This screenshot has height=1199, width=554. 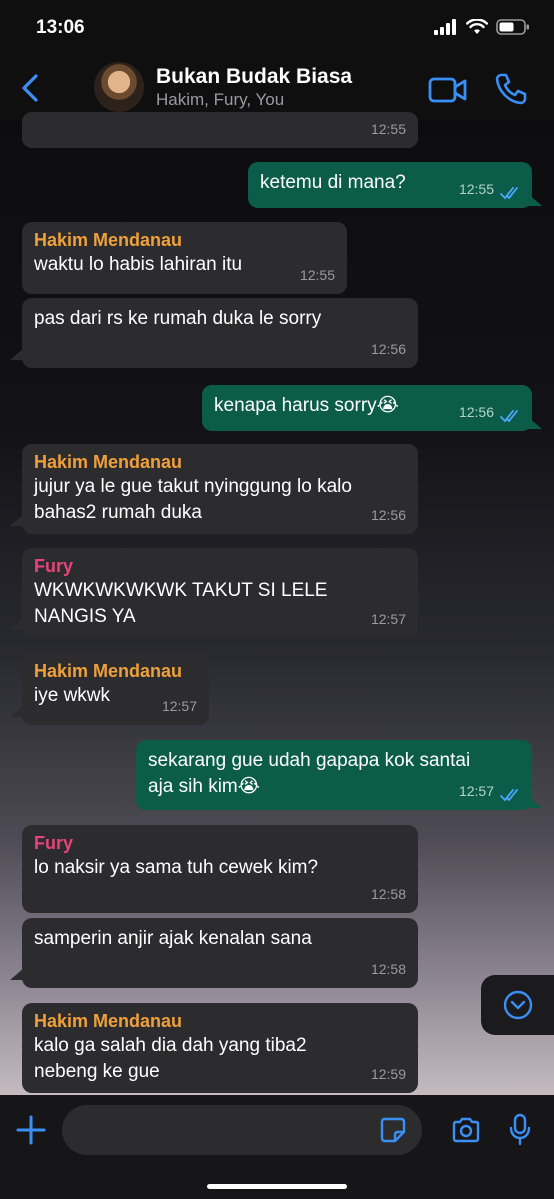 What do you see at coordinates (176, 867) in the screenshot?
I see `message-text: lo naksir ya sama tuh cewek kim?` at bounding box center [176, 867].